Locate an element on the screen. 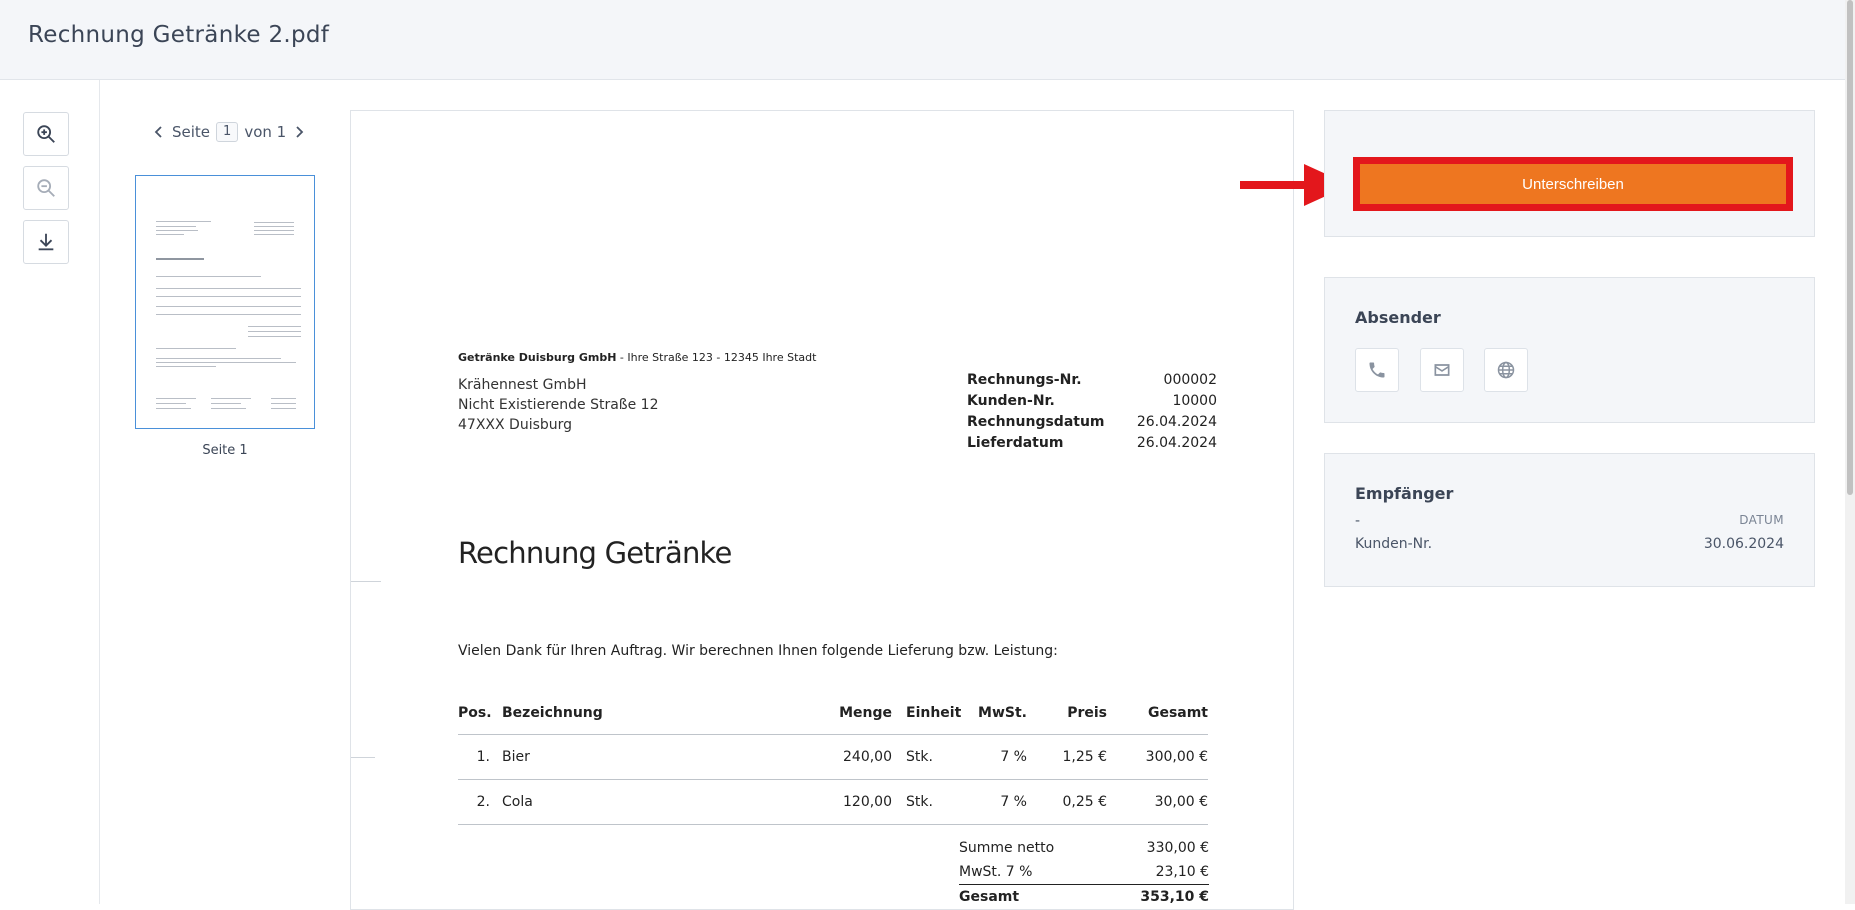 This screenshot has width=1855, height=910. page-navigator: Seite 1 von 1 is located at coordinates (229, 132).